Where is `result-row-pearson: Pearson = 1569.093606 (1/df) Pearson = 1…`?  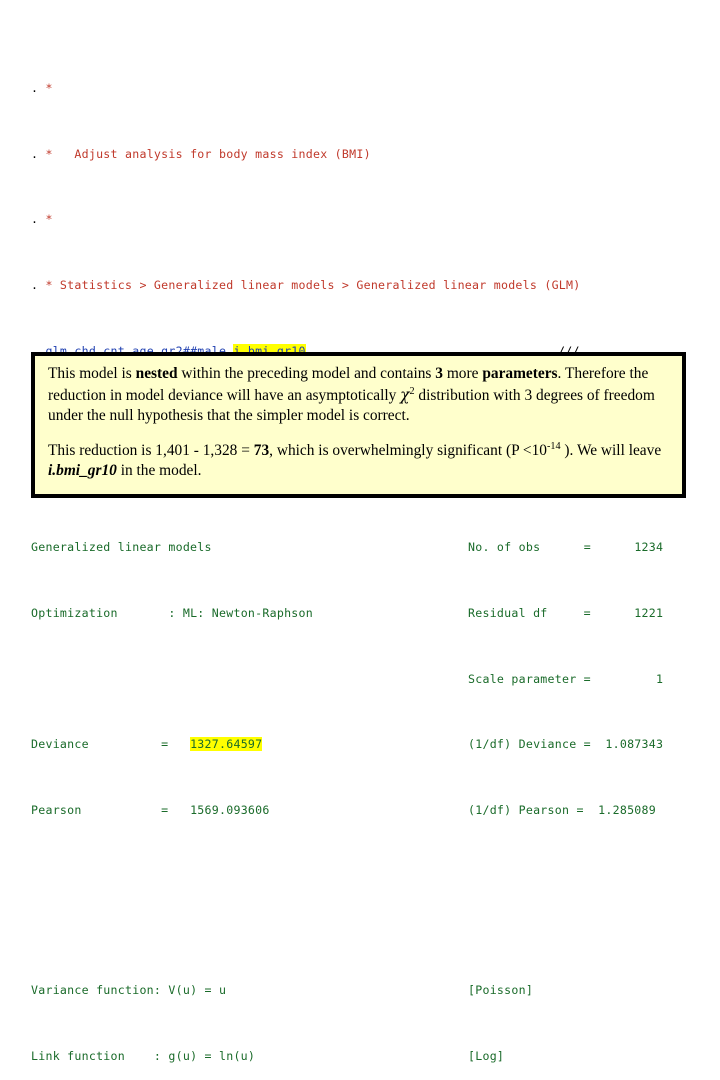 result-row-pearson: Pearson = 1569.093606 (1/df) Pearson = 1… is located at coordinates (367, 810).